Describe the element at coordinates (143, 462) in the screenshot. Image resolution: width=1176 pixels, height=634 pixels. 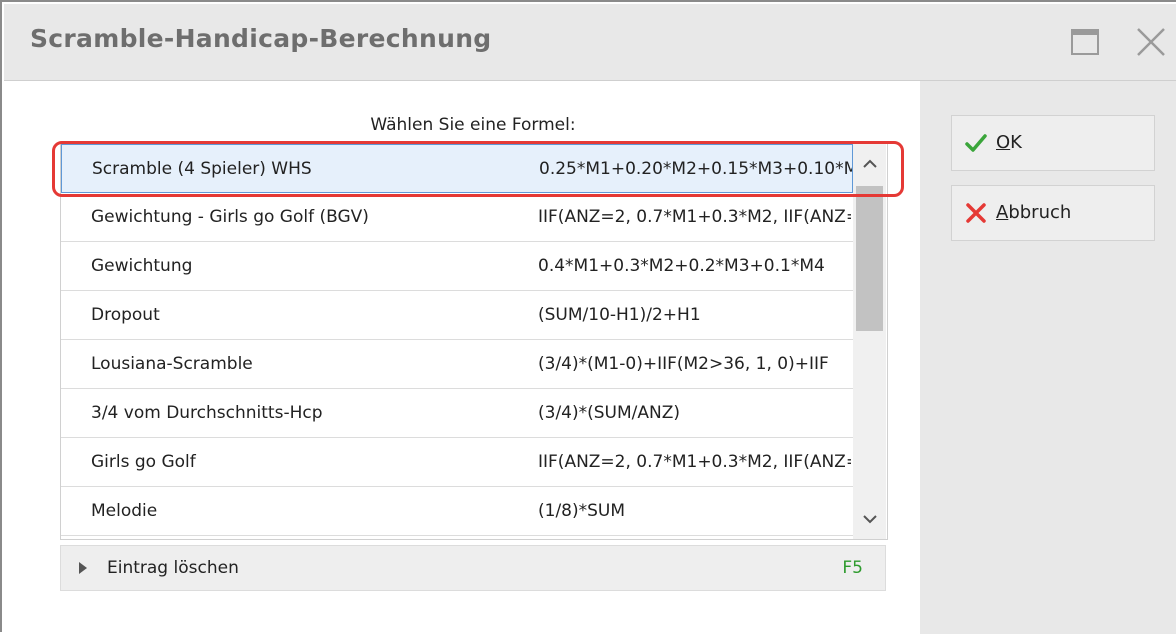
I see `formula-name: Girls go Golf` at that location.